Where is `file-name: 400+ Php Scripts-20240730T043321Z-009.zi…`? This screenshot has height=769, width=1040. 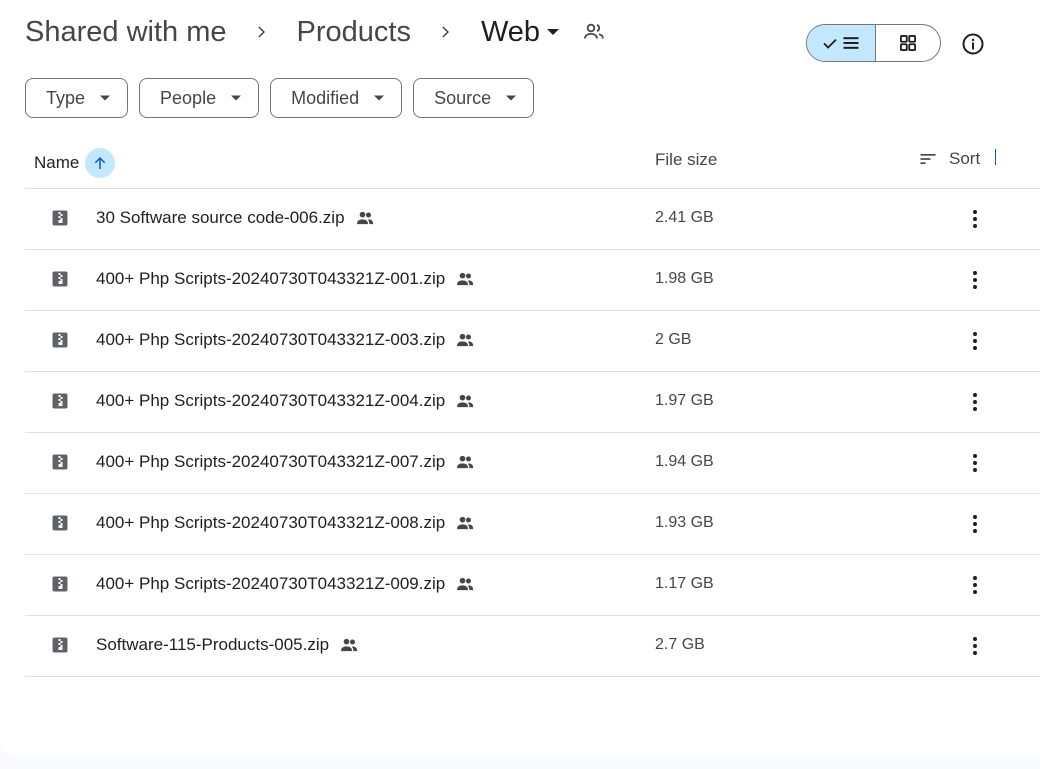 file-name: 400+ Php Scripts-20240730T043321Z-009.zi… is located at coordinates (271, 583).